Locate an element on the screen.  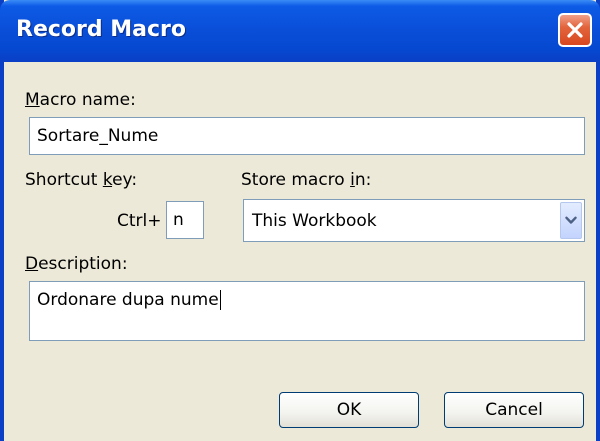
chevron-down-icon is located at coordinates (571, 220).